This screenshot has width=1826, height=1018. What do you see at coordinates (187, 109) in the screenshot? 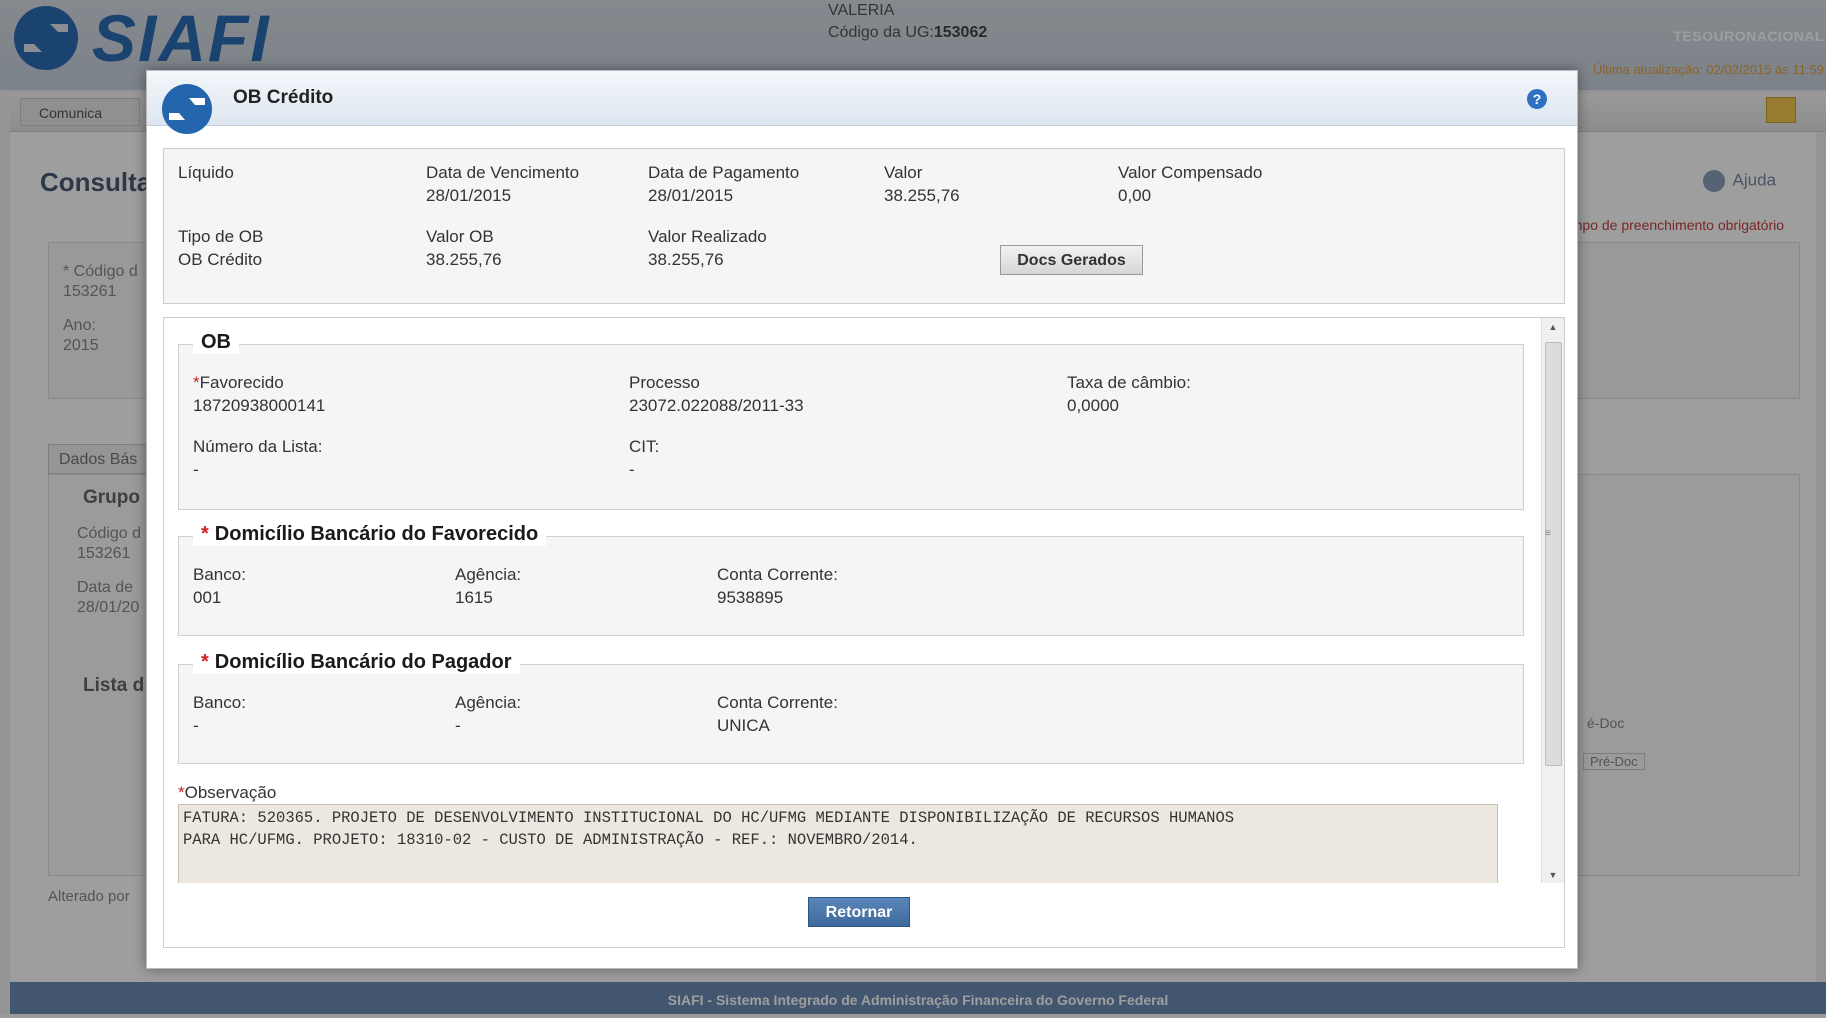
I see `siafi-logo-icon` at bounding box center [187, 109].